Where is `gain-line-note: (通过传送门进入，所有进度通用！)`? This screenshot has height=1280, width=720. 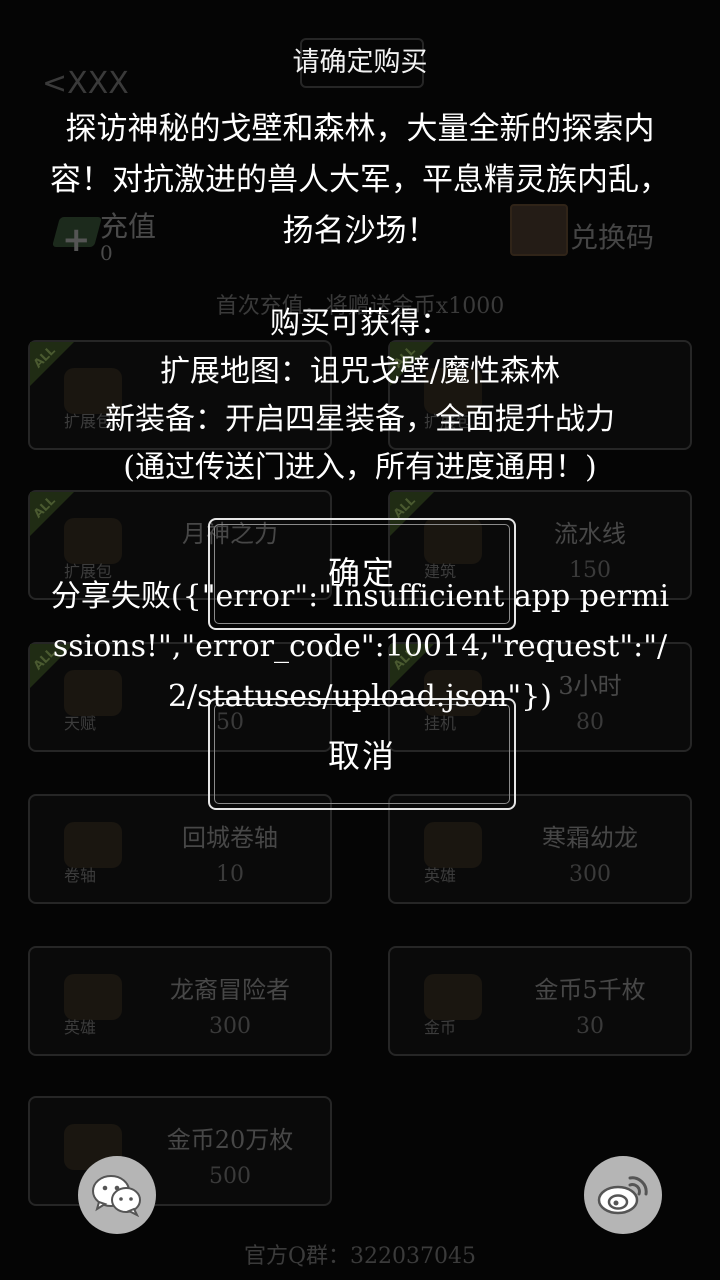 gain-line-note: (通过传送门进入，所有进度通用！) is located at coordinates (360, 467).